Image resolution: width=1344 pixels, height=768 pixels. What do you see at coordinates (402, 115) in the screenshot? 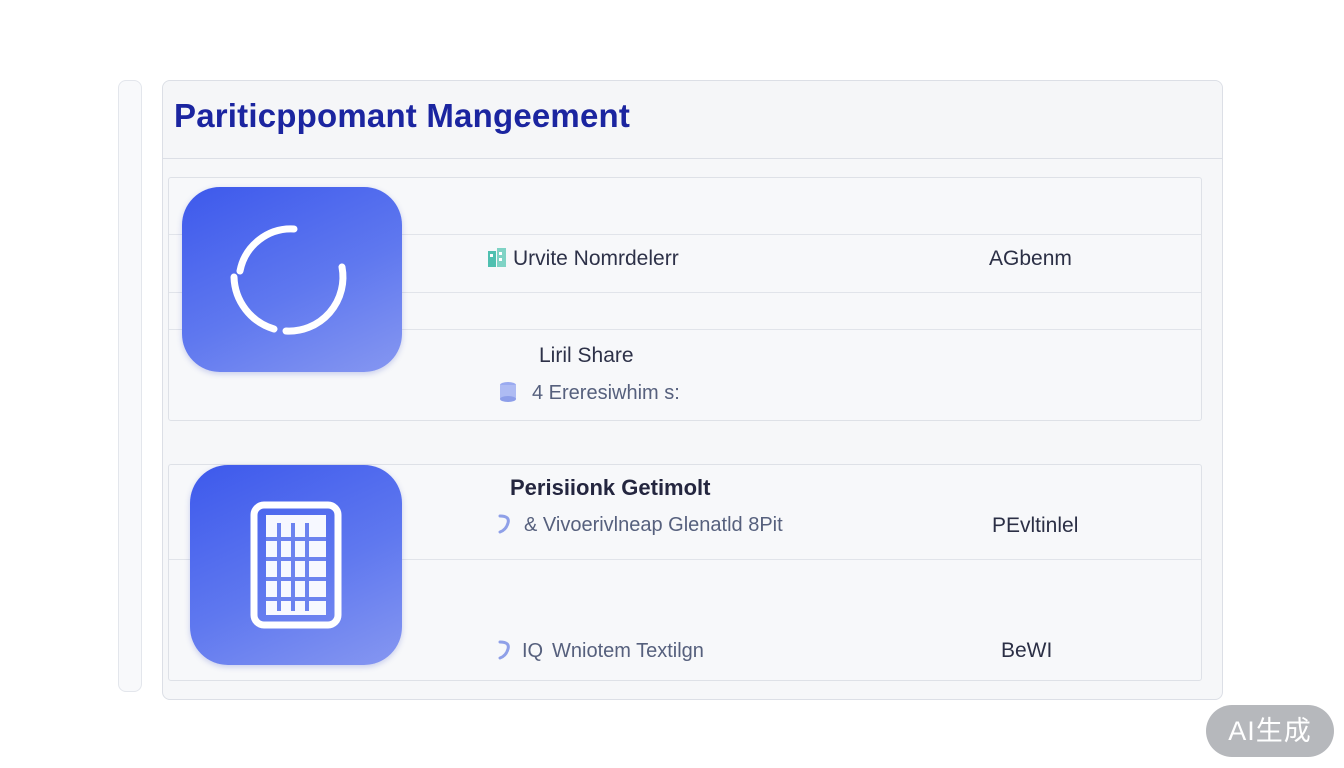
I see `page-title: Pariticppomant Mangeement` at bounding box center [402, 115].